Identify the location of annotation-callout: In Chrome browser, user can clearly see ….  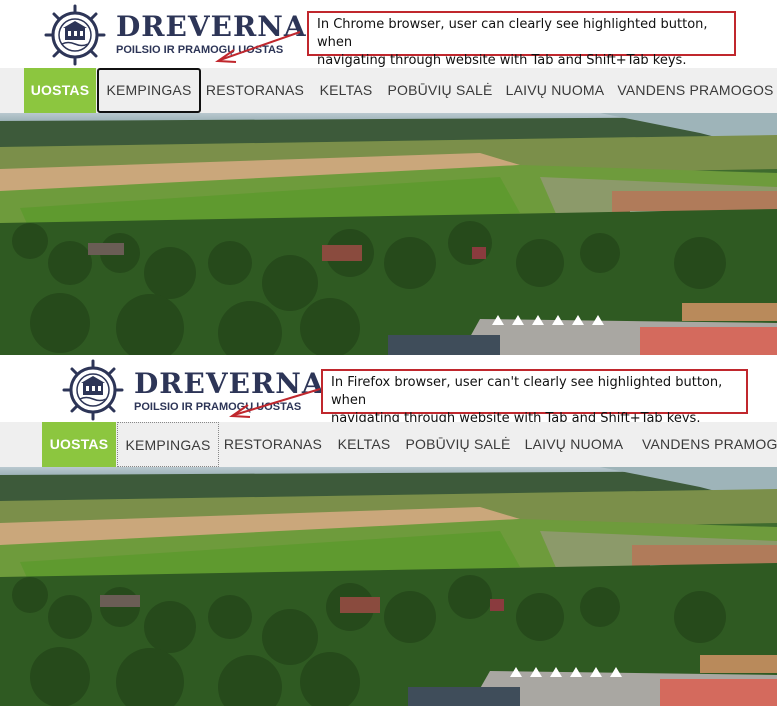
(521, 39).